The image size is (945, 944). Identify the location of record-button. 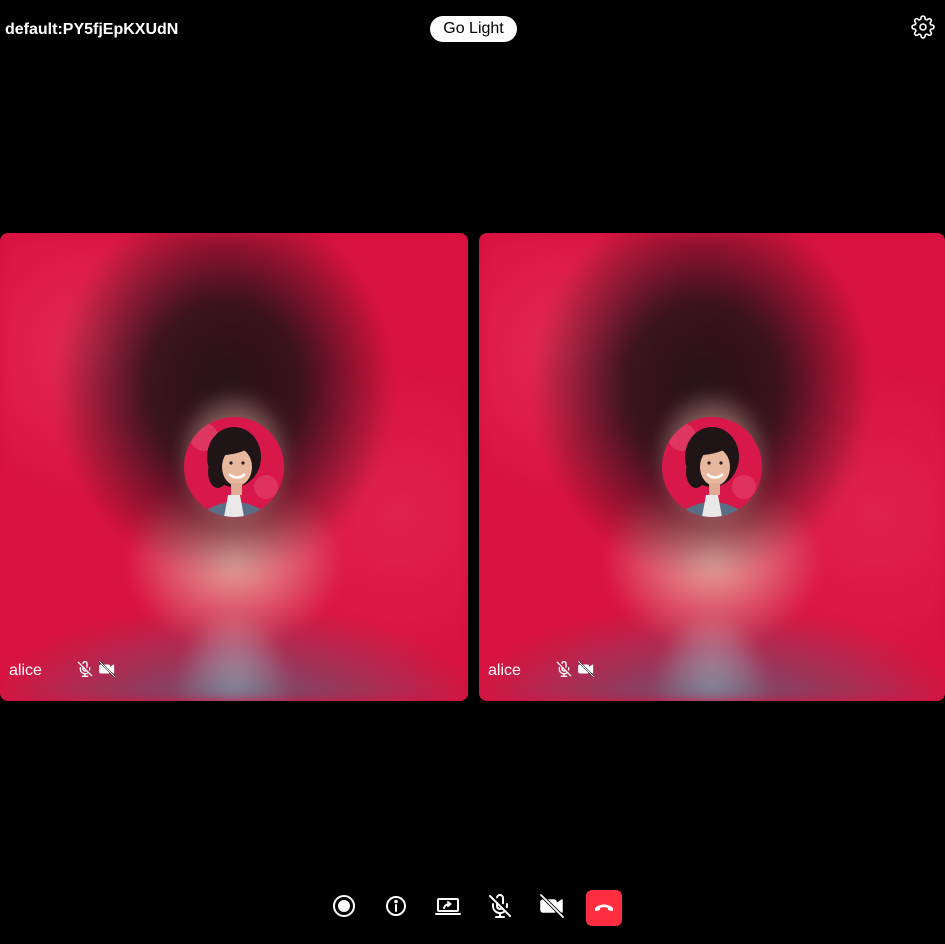
(344, 908).